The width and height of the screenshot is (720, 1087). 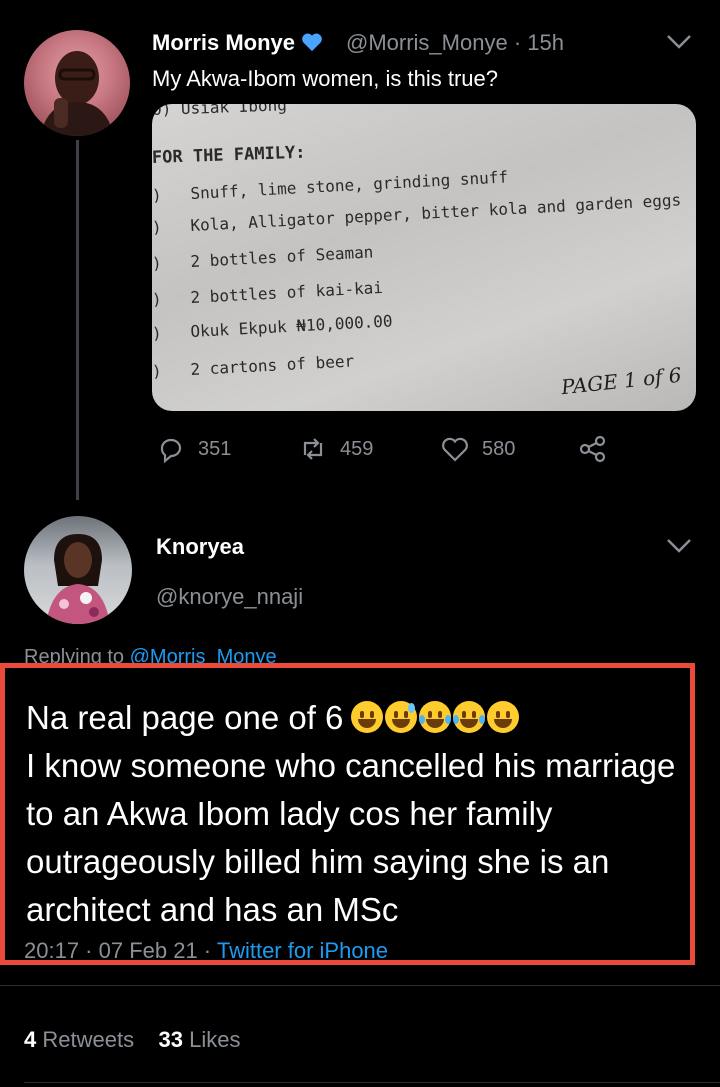 What do you see at coordinates (77, 83) in the screenshot?
I see `avatar-morris-monye` at bounding box center [77, 83].